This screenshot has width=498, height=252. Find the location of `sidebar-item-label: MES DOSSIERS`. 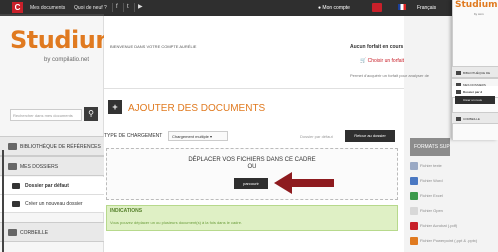

sidebar-item-label: MES DOSSIERS is located at coordinates (39, 167).